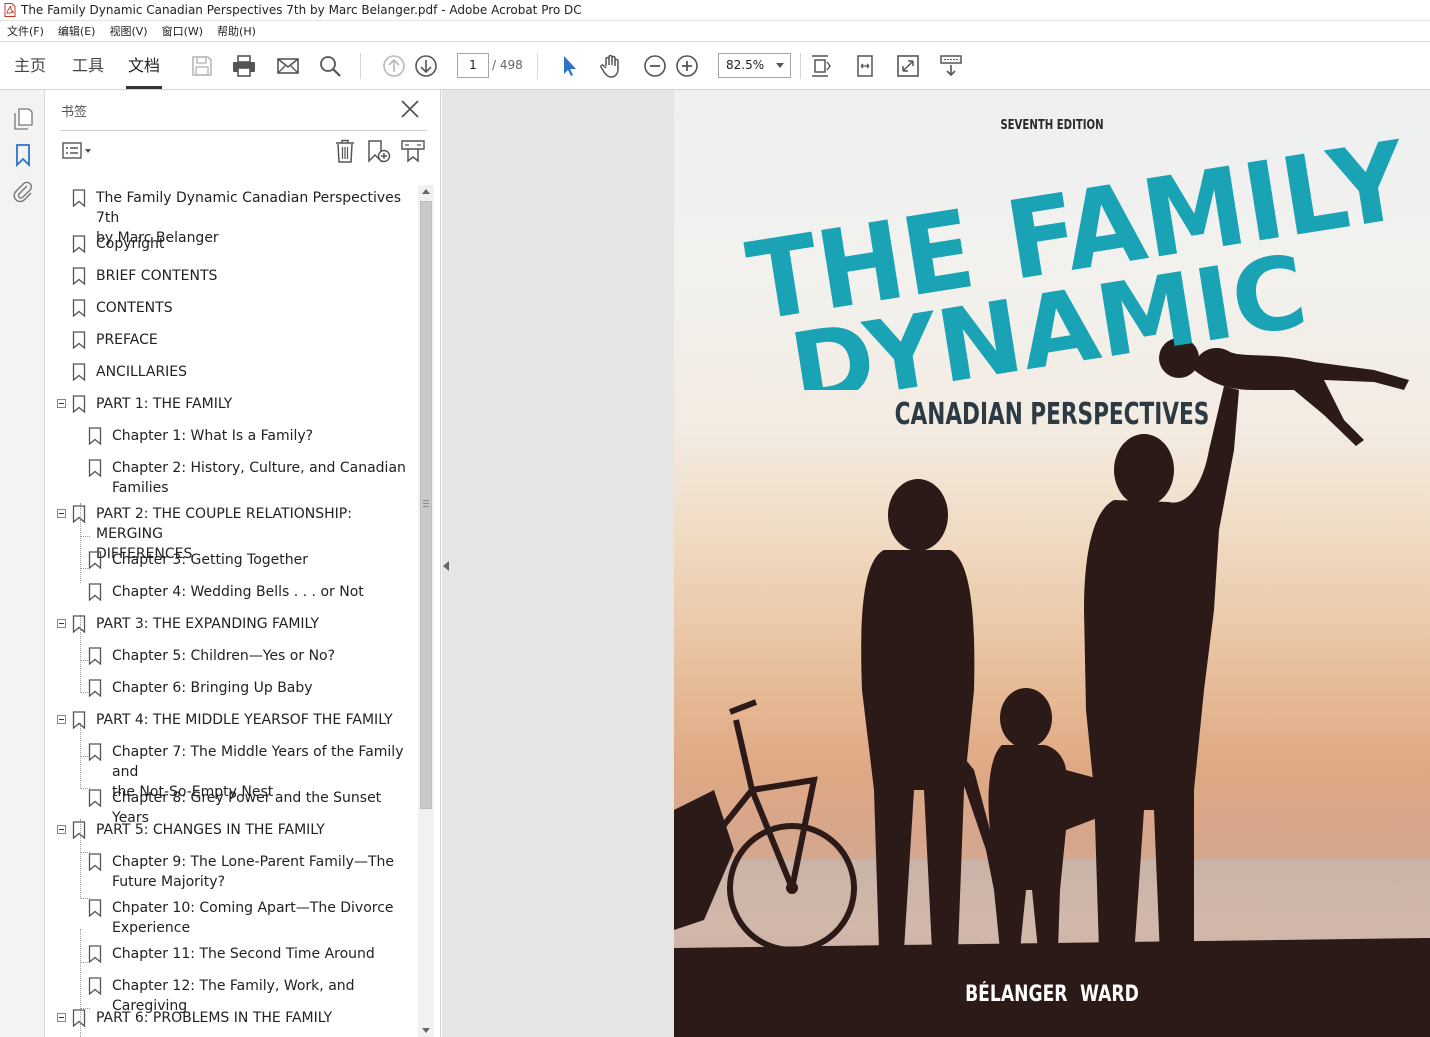 The image size is (1430, 1037). Describe the element at coordinates (207, 624) in the screenshot. I see `bookmark-item: PART 3: THE EXPANDING FAMILY` at that location.